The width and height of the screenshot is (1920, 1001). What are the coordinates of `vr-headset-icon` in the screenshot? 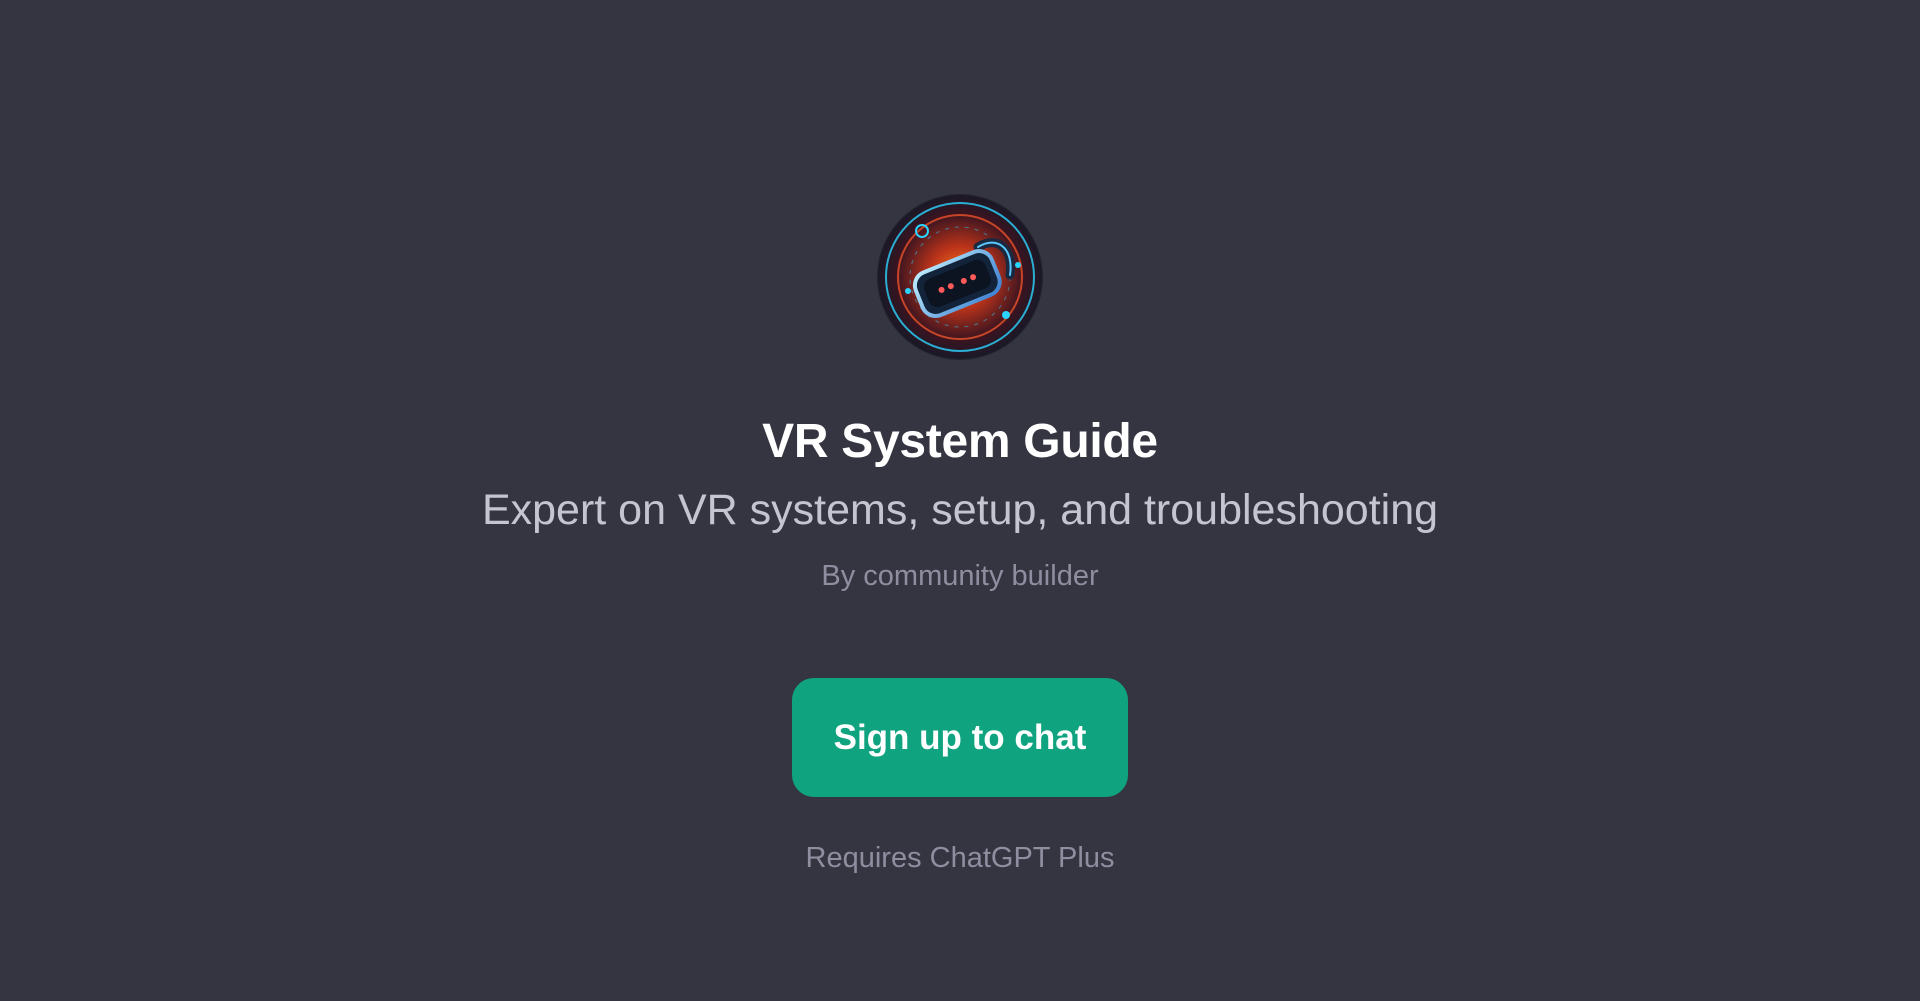 It's located at (960, 277).